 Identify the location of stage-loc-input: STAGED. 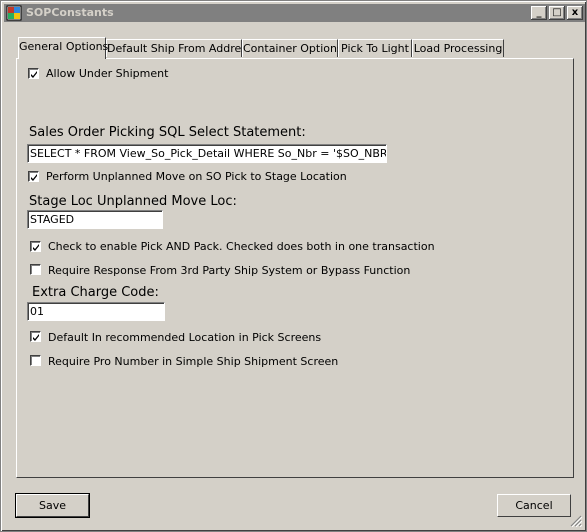
(95, 219).